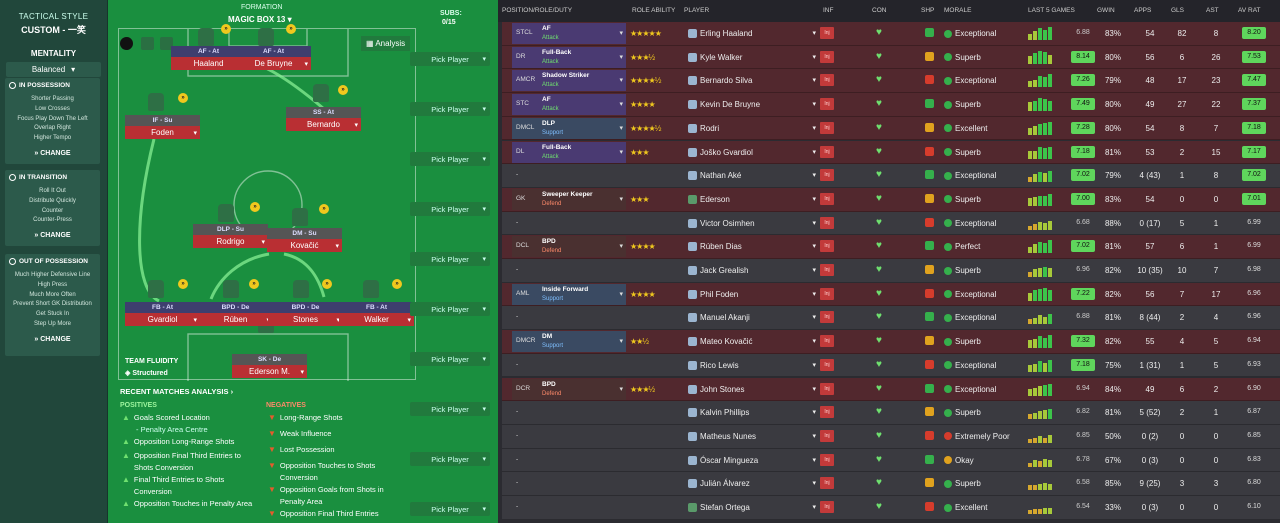  Describe the element at coordinates (338, 434) in the screenshot. I see `negative-item: ▼ Weak Influence` at that location.